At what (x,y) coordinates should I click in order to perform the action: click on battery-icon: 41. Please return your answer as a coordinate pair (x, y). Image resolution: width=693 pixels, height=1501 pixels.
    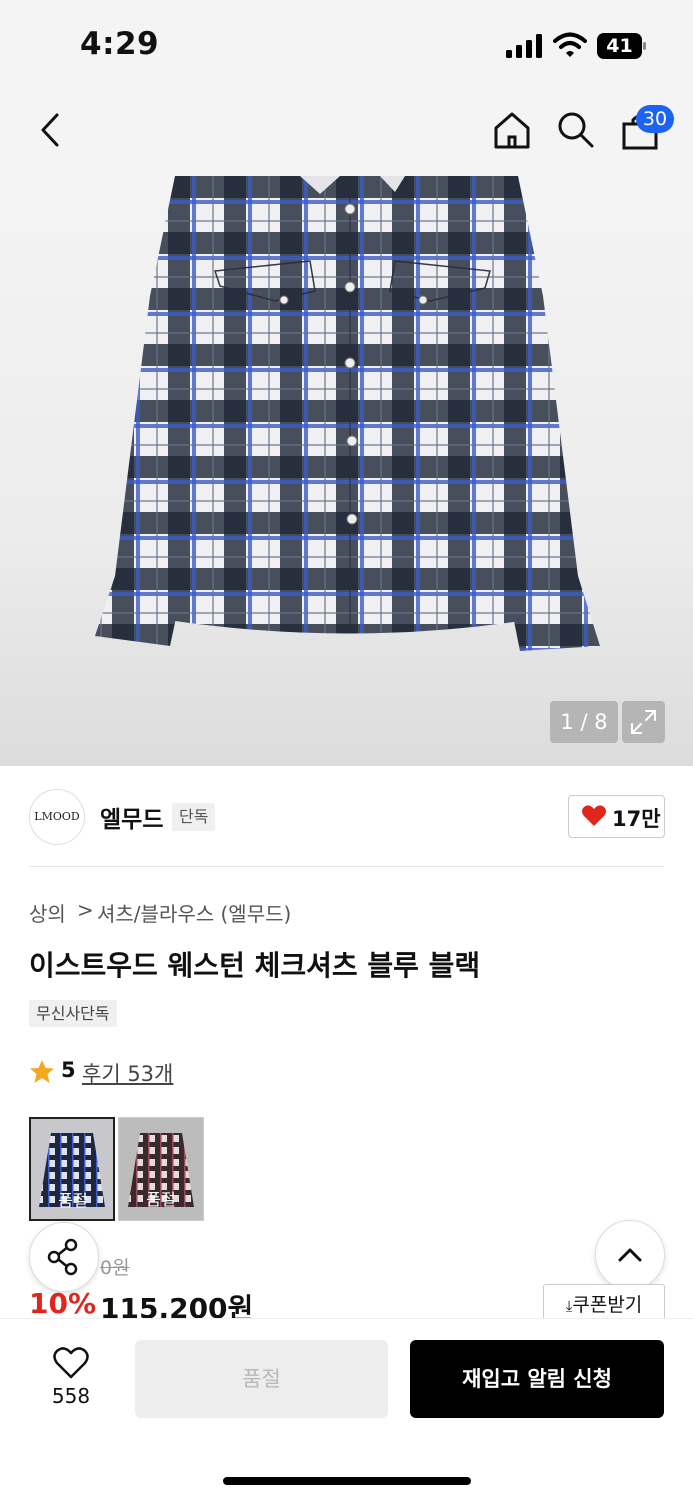
    Looking at the image, I should click on (621, 46).